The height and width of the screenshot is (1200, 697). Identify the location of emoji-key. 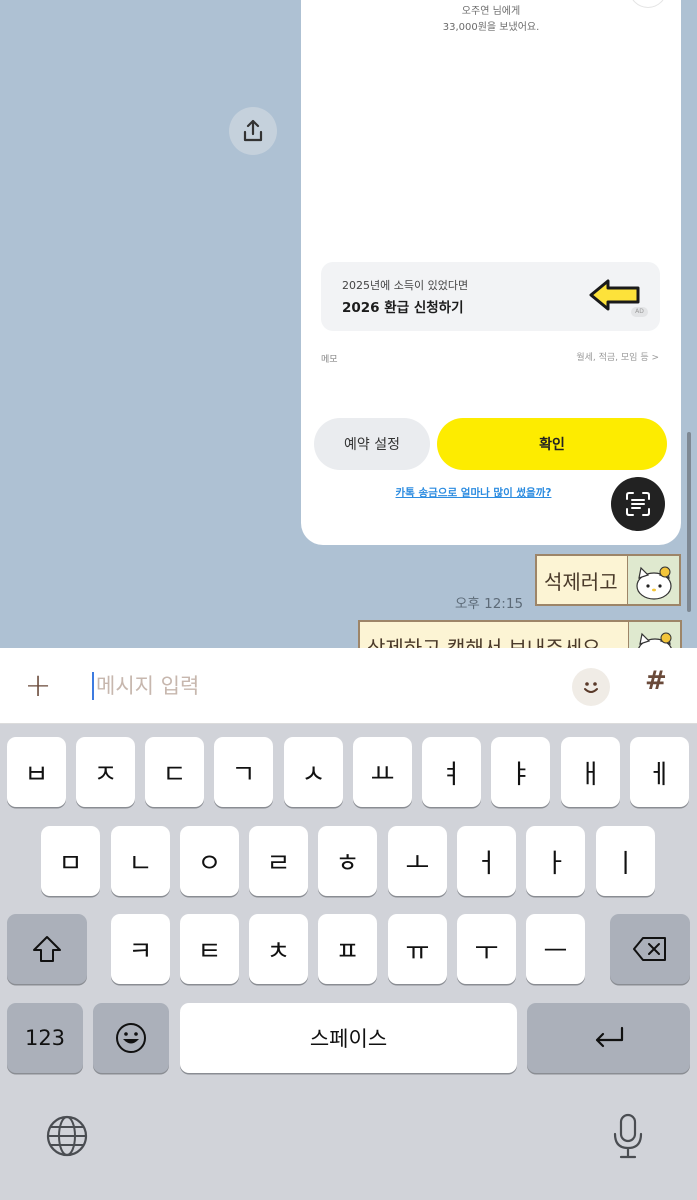
(131, 1038).